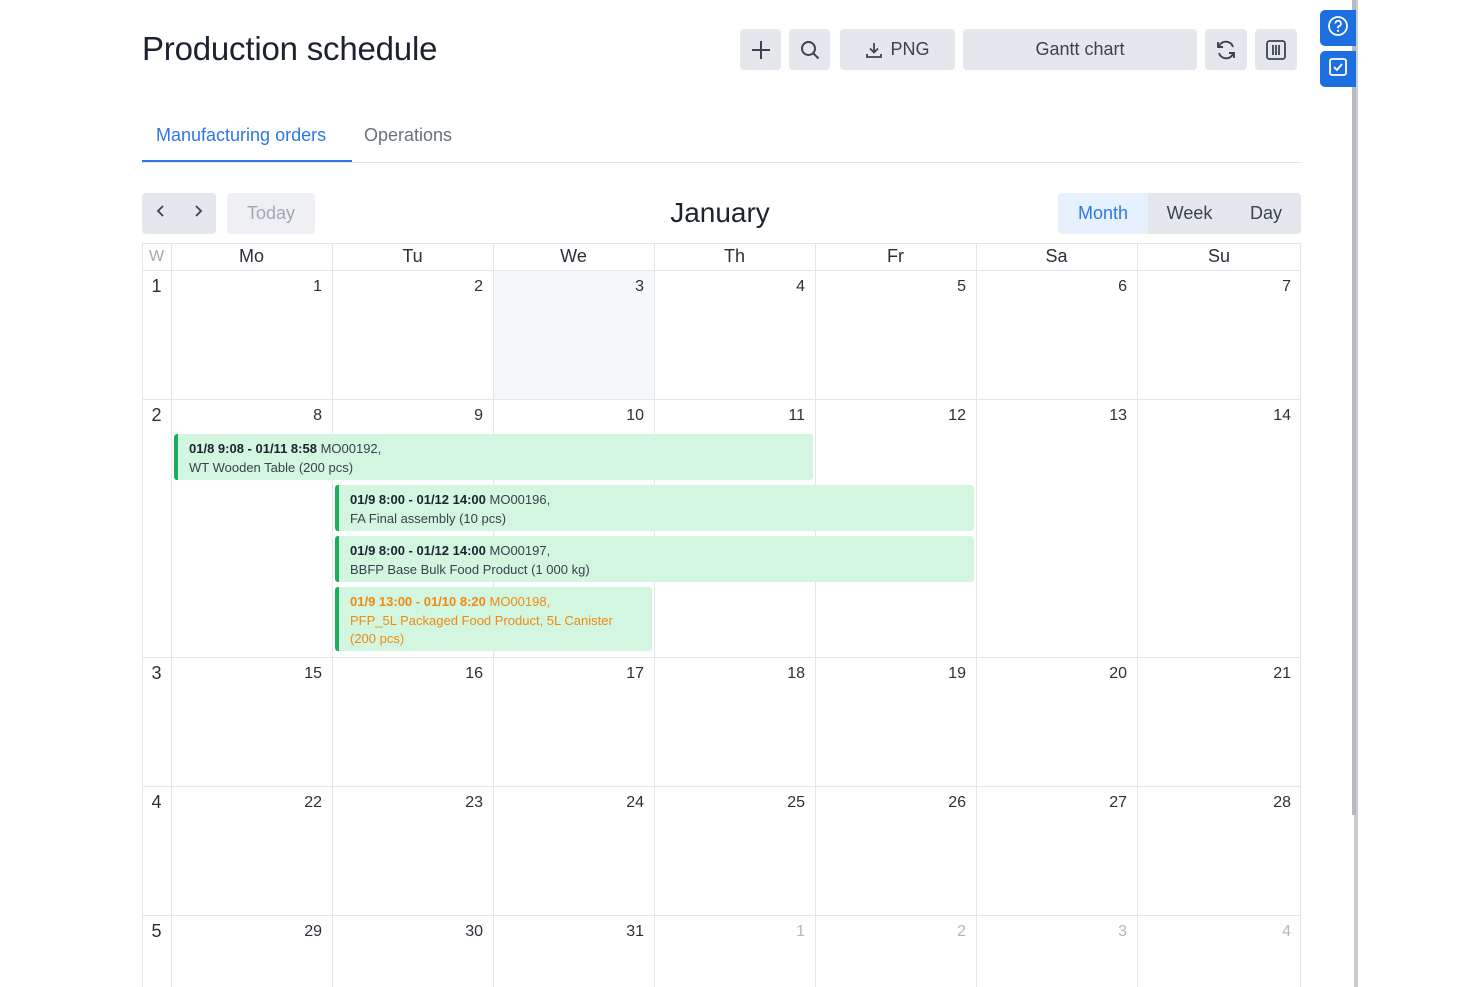 Image resolution: width=1480 pixels, height=987 pixels. I want to click on search-icon, so click(810, 50).